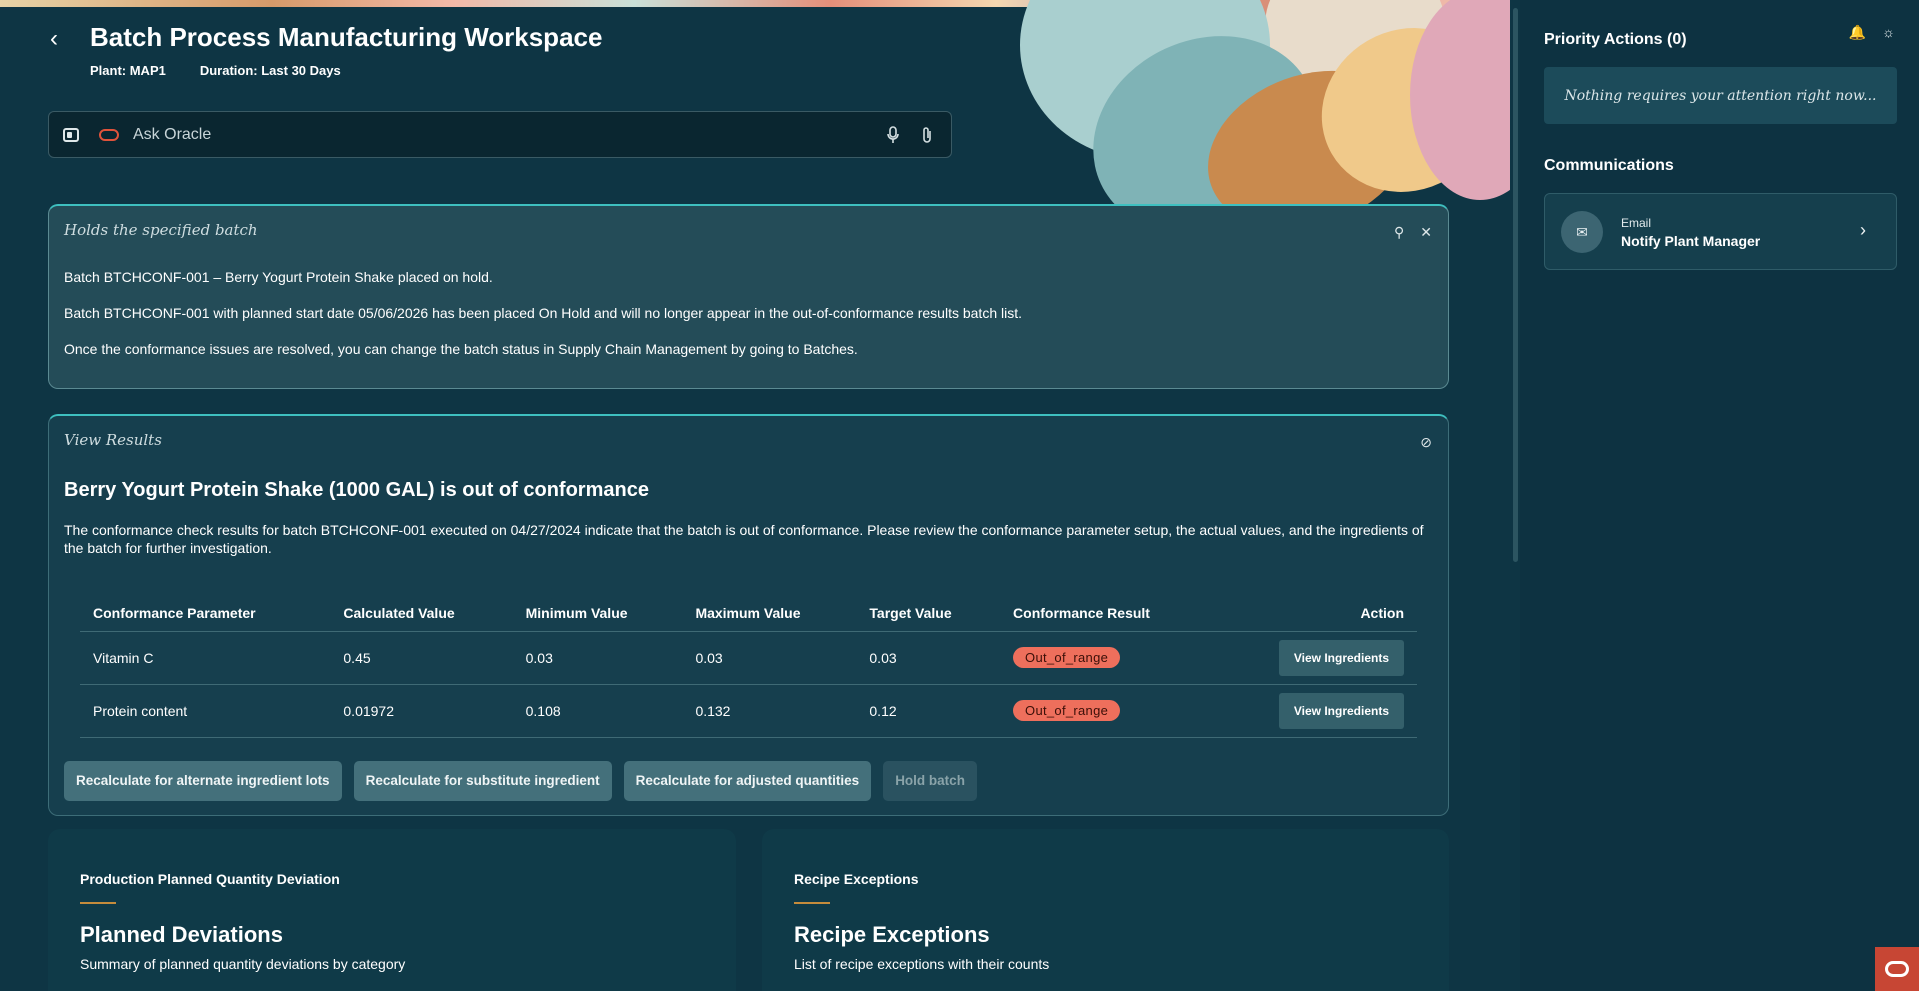  Describe the element at coordinates (421, 711) in the screenshot. I see `calculated-cell: 0.01972` at that location.